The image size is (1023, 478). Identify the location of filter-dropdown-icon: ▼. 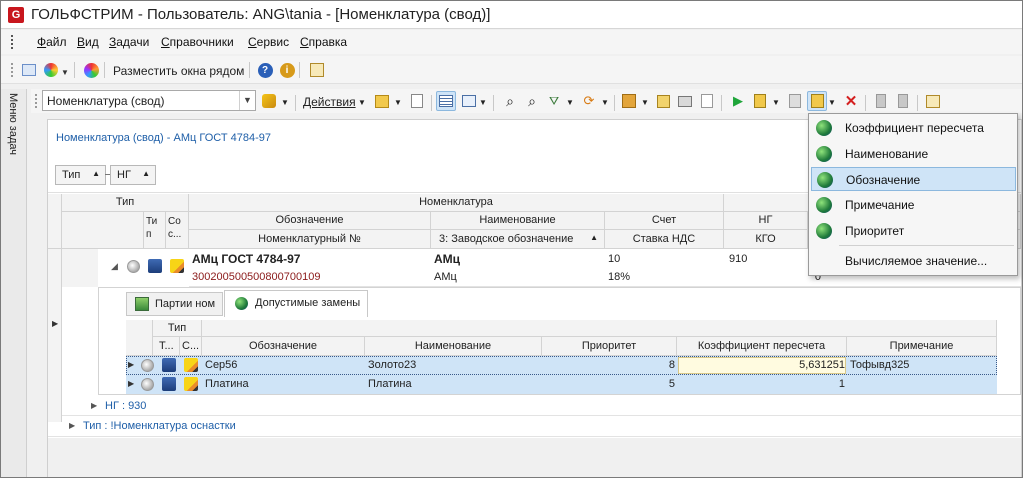
(570, 102).